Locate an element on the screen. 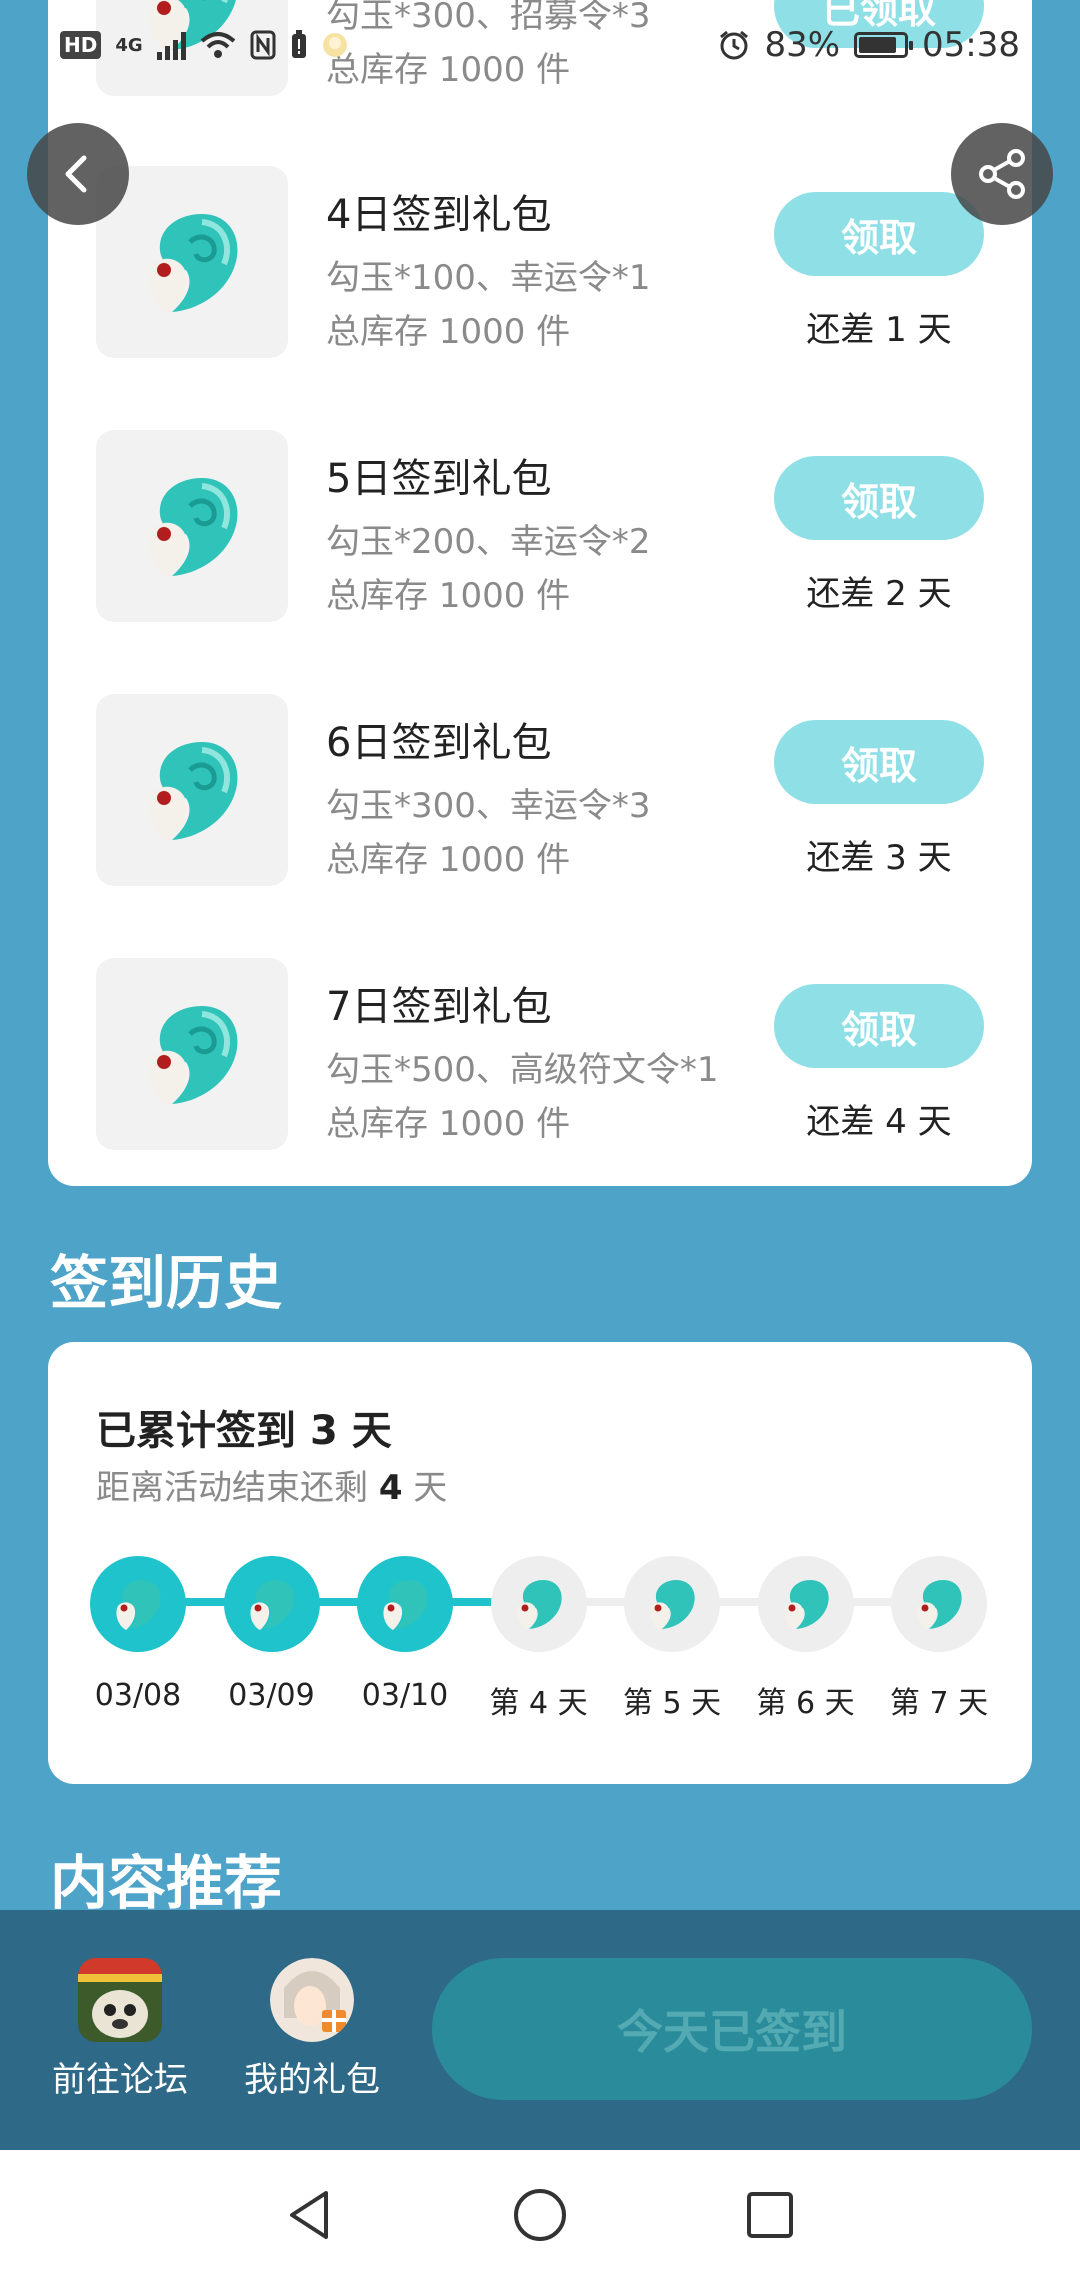  bottom-action-bar: 前往论坛 我的礼包 今天已签到 is located at coordinates (540, 2030).